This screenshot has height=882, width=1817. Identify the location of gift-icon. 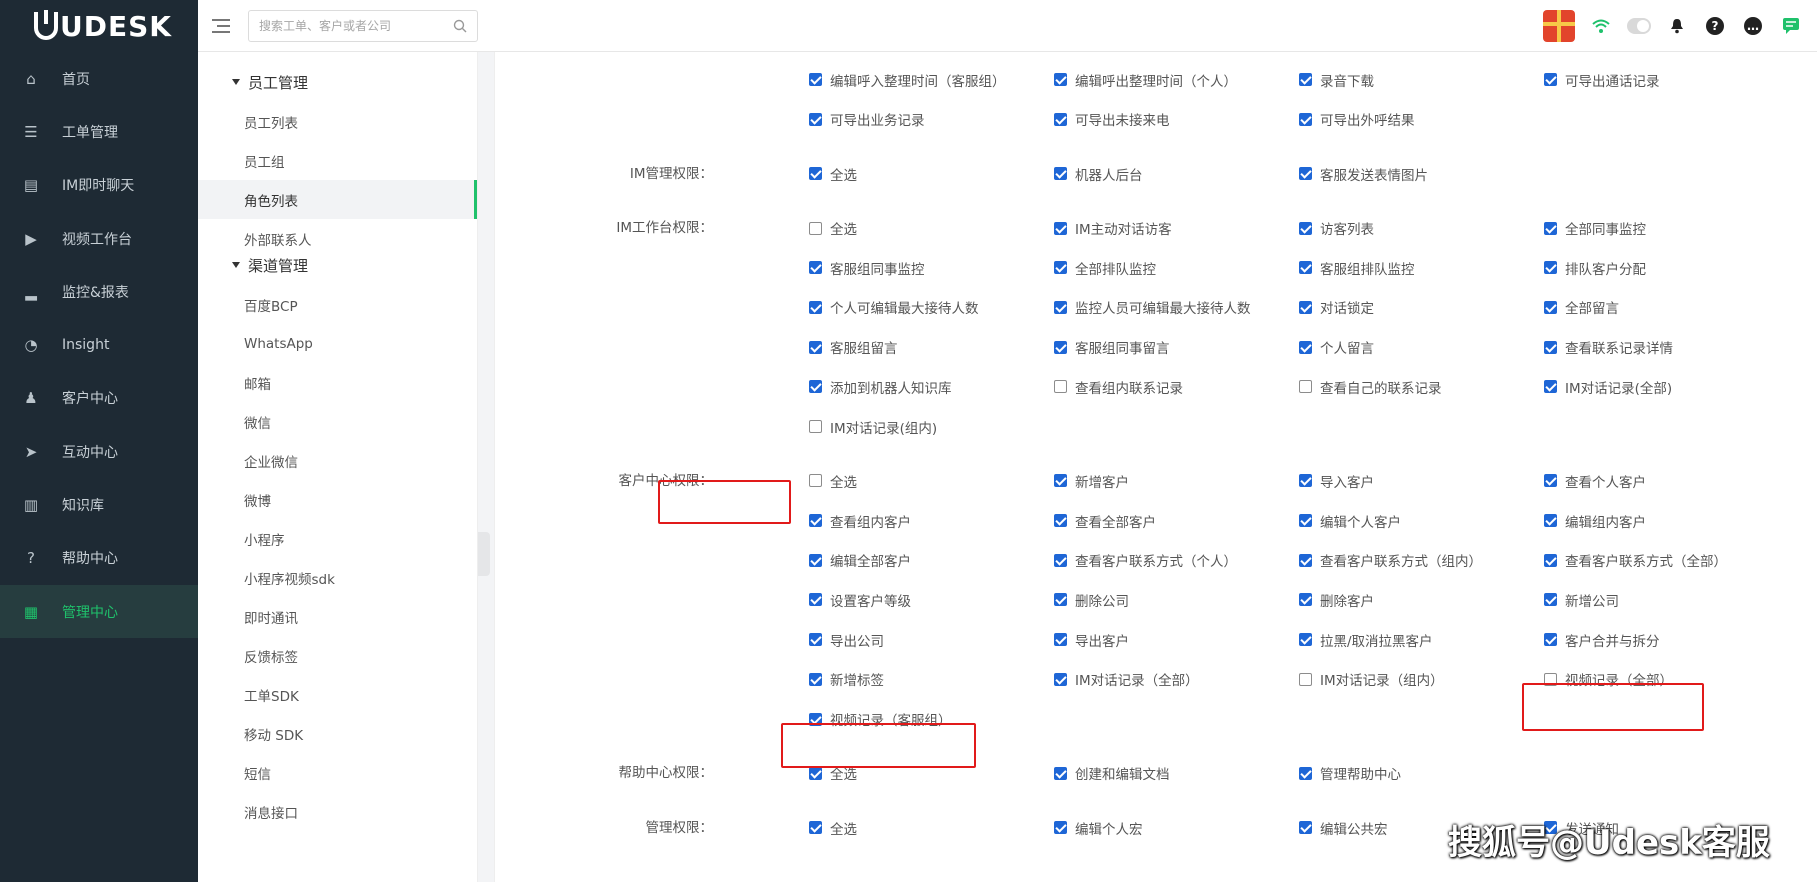
(1559, 26).